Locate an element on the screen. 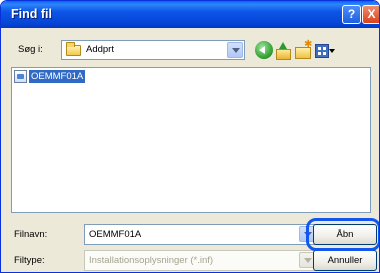  close-button: X is located at coordinates (370, 14).